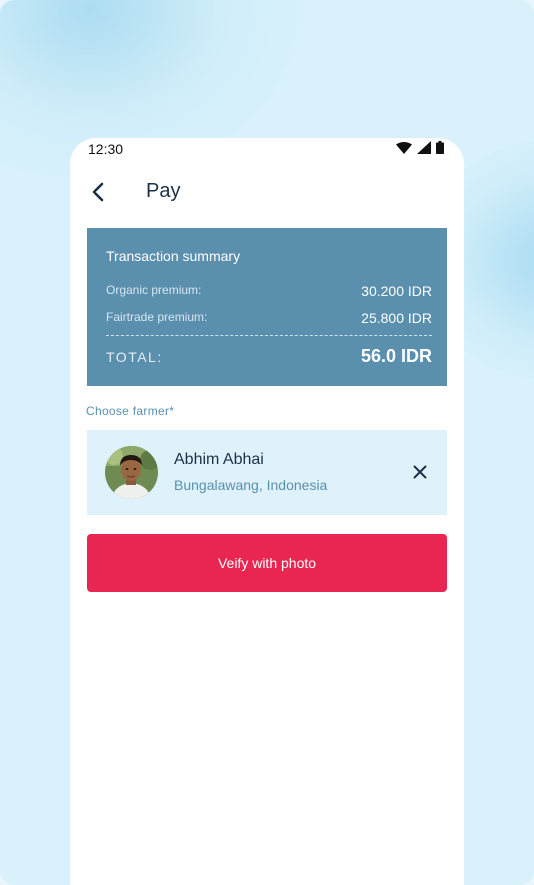 This screenshot has height=885, width=534. I want to click on summary-row-value: 25.800 IDR, so click(396, 318).